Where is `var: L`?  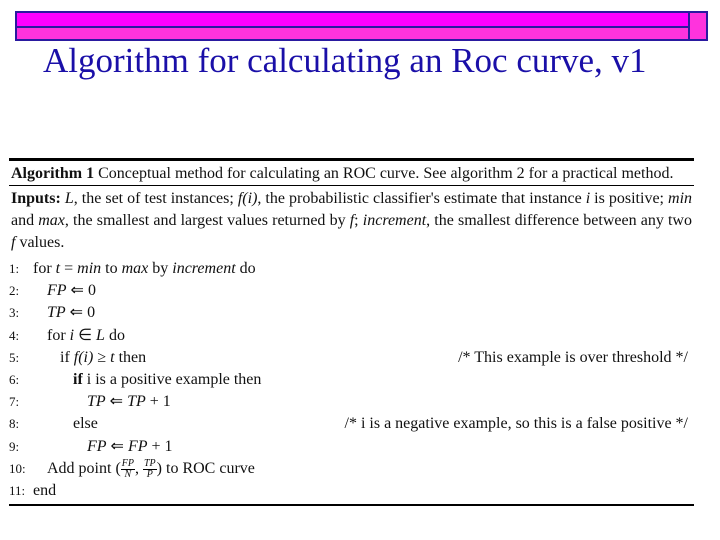 var: L is located at coordinates (100, 335).